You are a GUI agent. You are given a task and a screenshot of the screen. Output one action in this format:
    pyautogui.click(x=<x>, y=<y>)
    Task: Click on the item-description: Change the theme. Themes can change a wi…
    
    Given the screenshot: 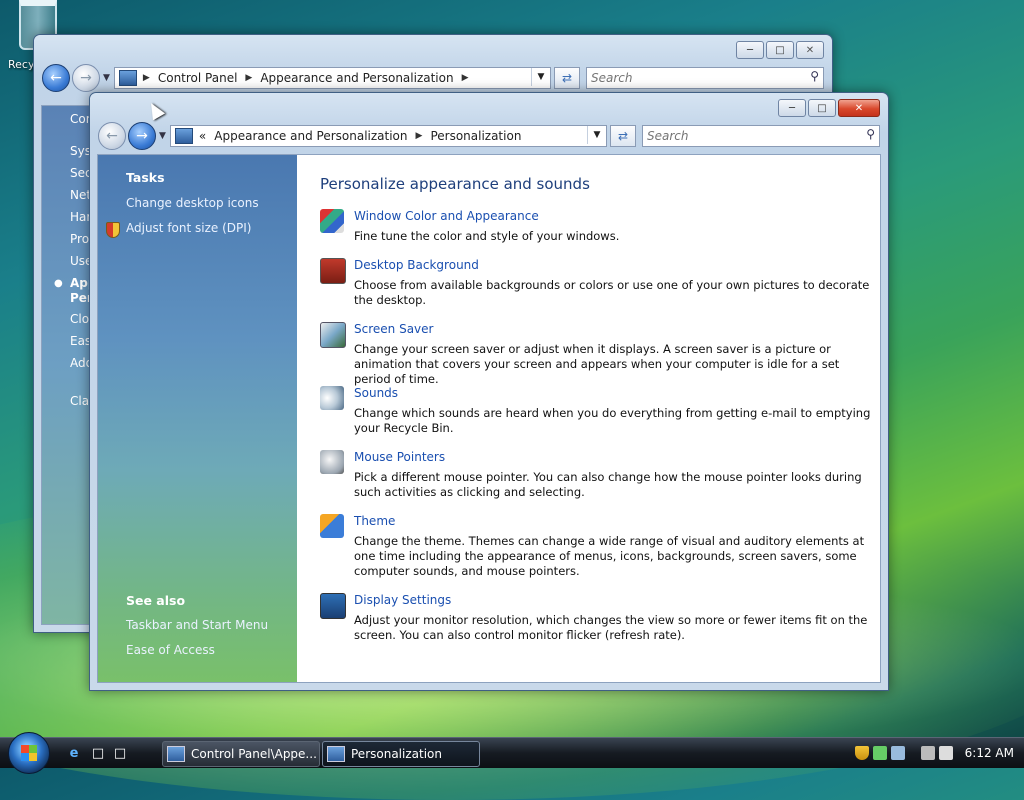 What is the action you would take?
    pyautogui.click(x=609, y=556)
    